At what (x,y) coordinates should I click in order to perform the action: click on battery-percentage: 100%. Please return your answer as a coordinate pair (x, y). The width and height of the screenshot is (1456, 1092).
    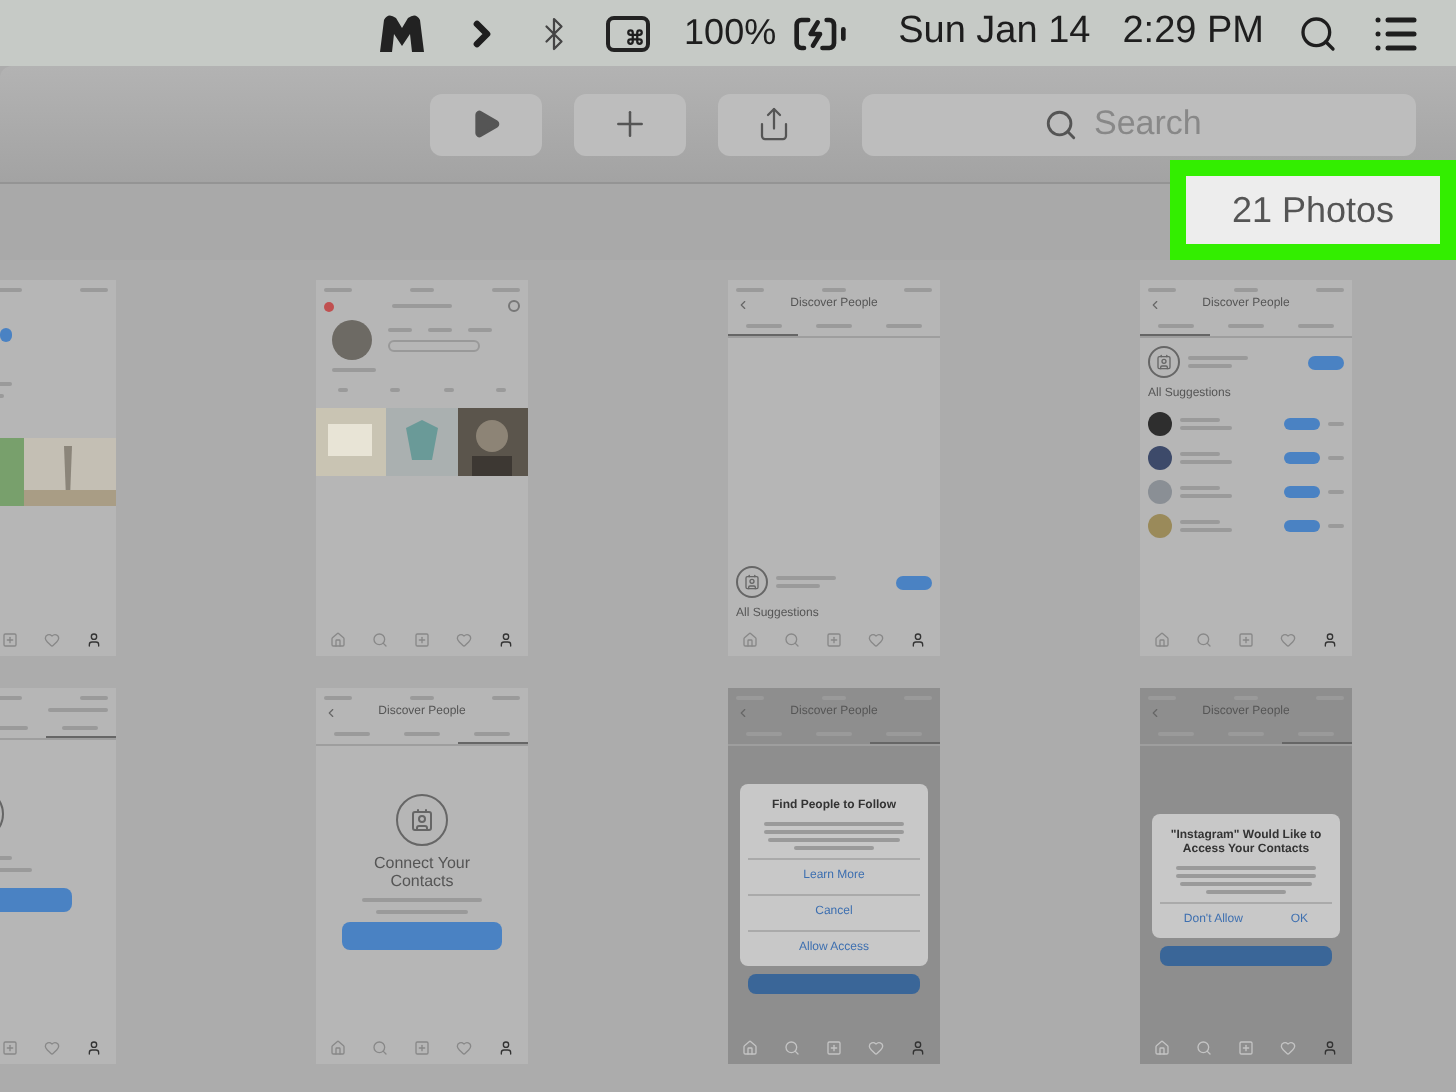
    Looking at the image, I should click on (730, 33).